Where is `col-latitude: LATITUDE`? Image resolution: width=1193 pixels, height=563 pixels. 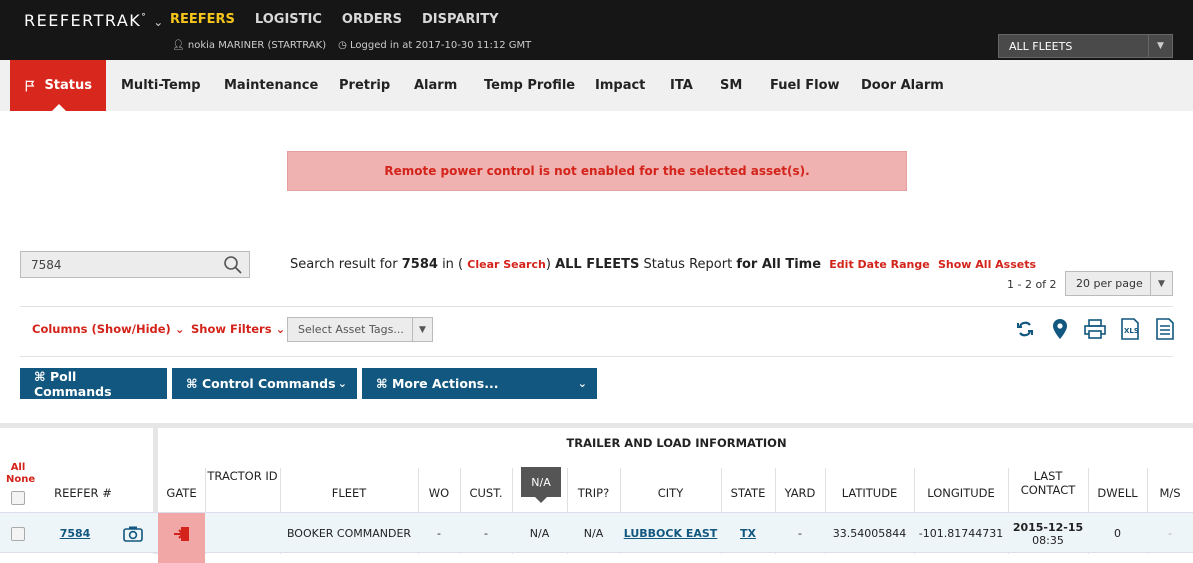 col-latitude: LATITUDE is located at coordinates (869, 493).